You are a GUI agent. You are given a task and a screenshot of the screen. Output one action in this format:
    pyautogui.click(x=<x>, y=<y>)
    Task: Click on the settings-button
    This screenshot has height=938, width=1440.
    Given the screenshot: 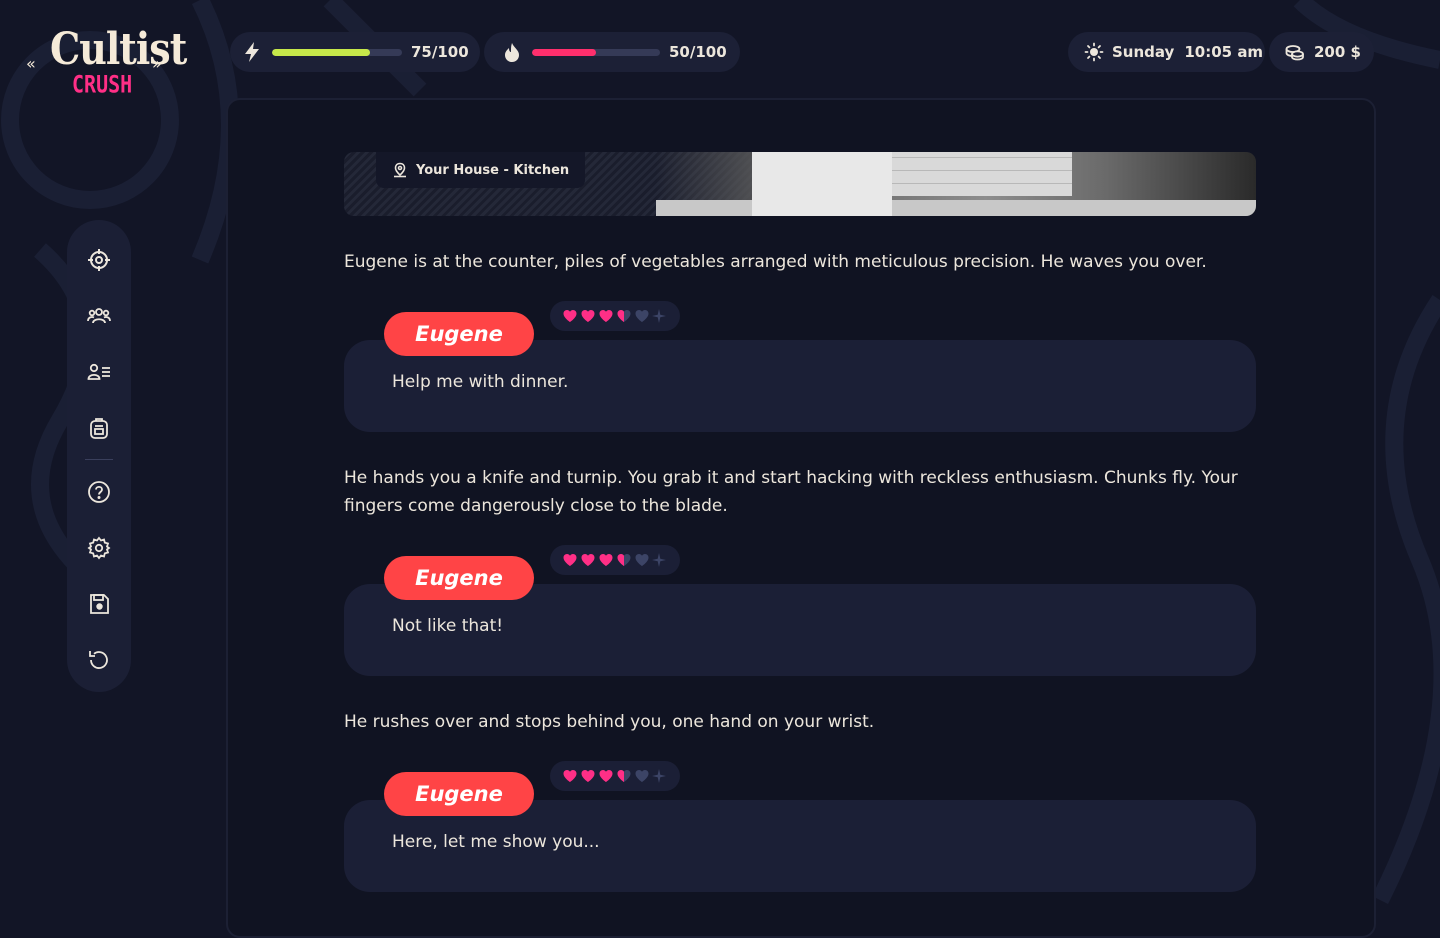 What is the action you would take?
    pyautogui.click(x=99, y=548)
    